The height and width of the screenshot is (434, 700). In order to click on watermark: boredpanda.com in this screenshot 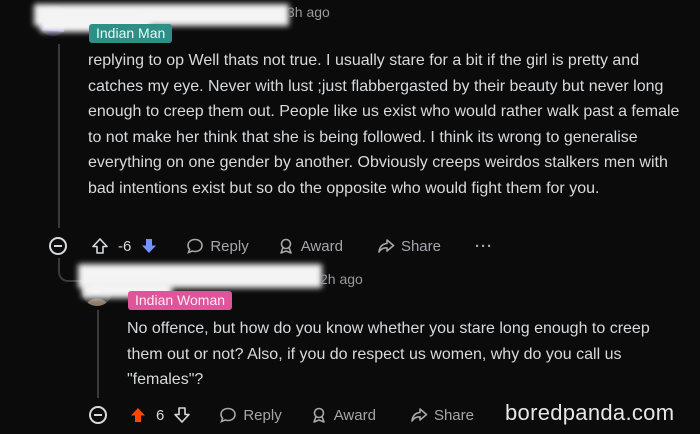, I will do `click(590, 412)`.